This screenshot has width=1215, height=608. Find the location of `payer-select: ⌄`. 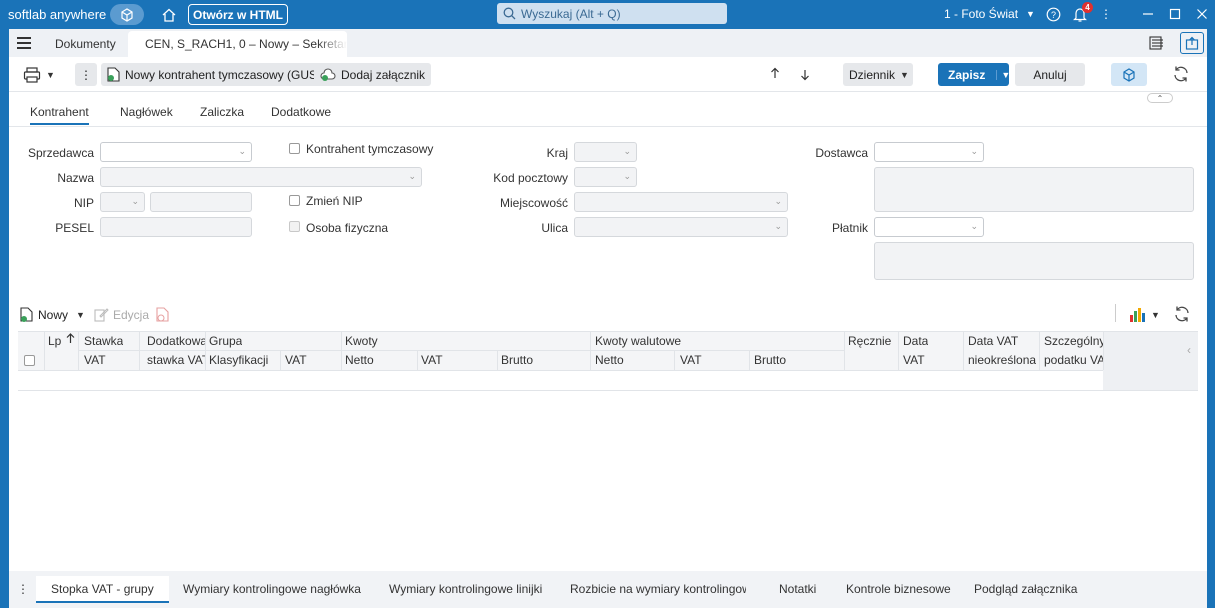

payer-select: ⌄ is located at coordinates (929, 227).